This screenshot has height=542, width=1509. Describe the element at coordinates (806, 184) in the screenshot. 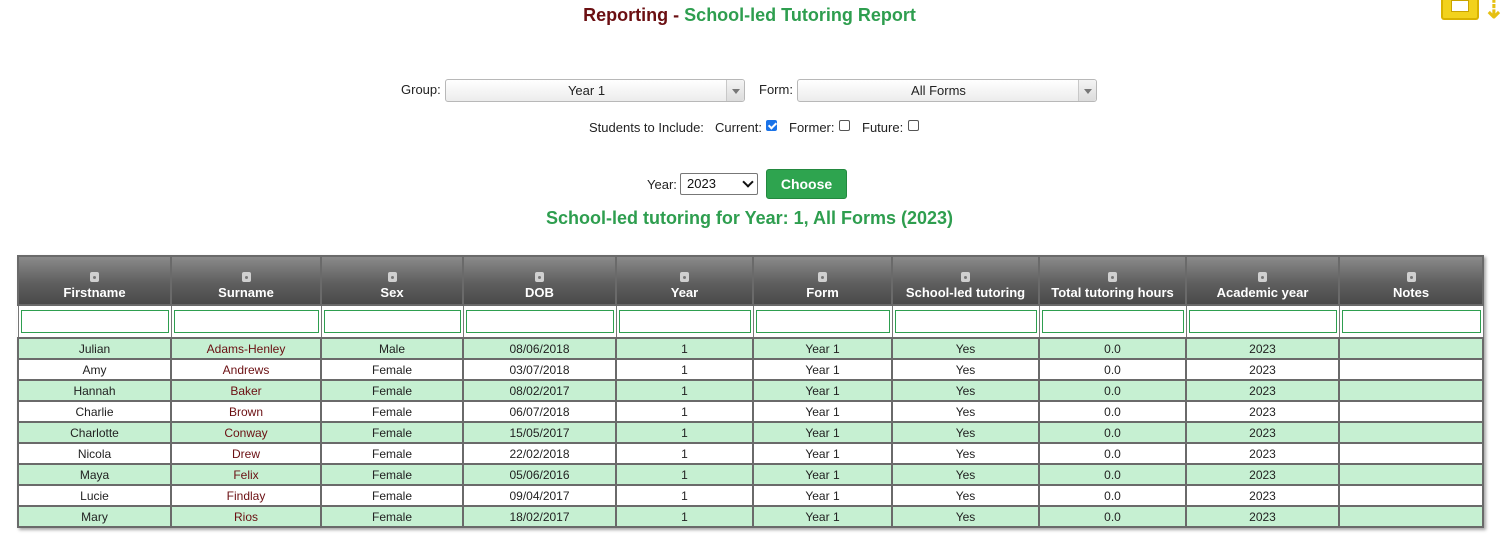

I see `choose-button: Choose` at that location.